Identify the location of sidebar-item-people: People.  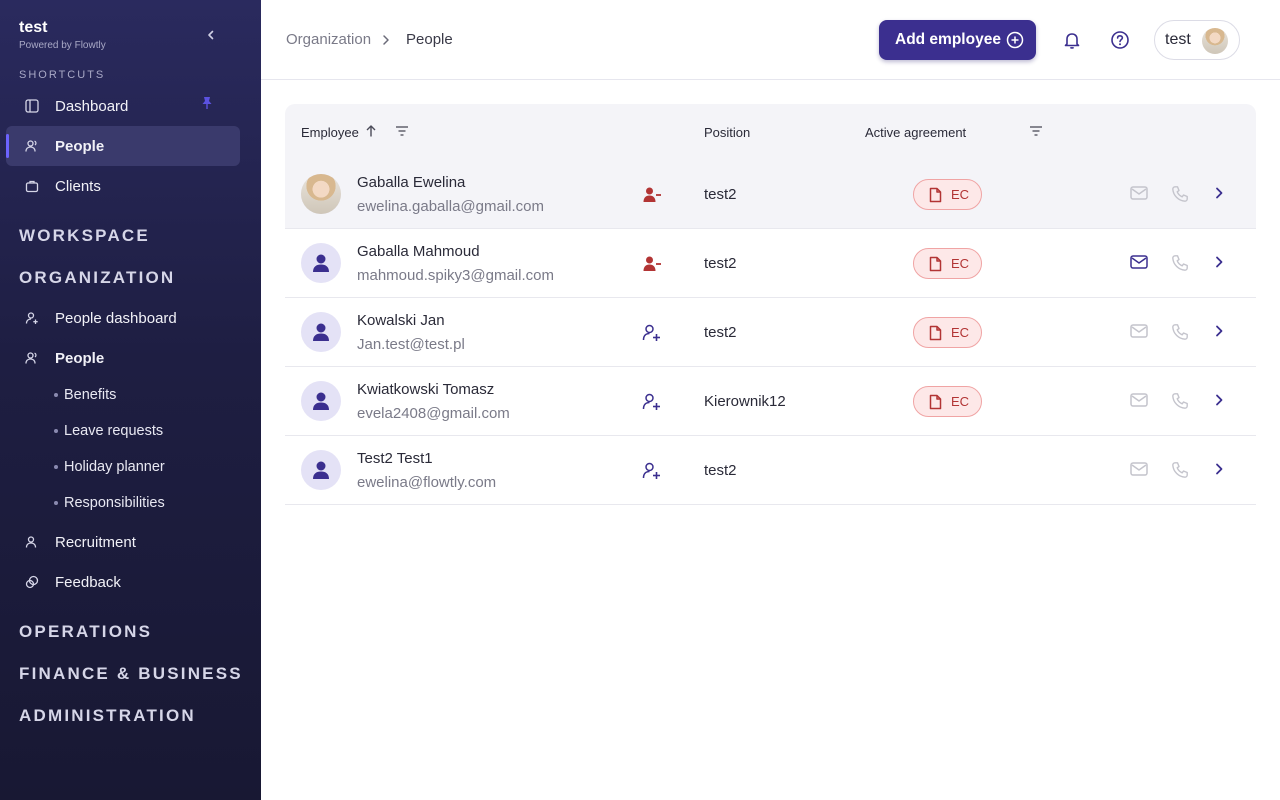
(123, 358).